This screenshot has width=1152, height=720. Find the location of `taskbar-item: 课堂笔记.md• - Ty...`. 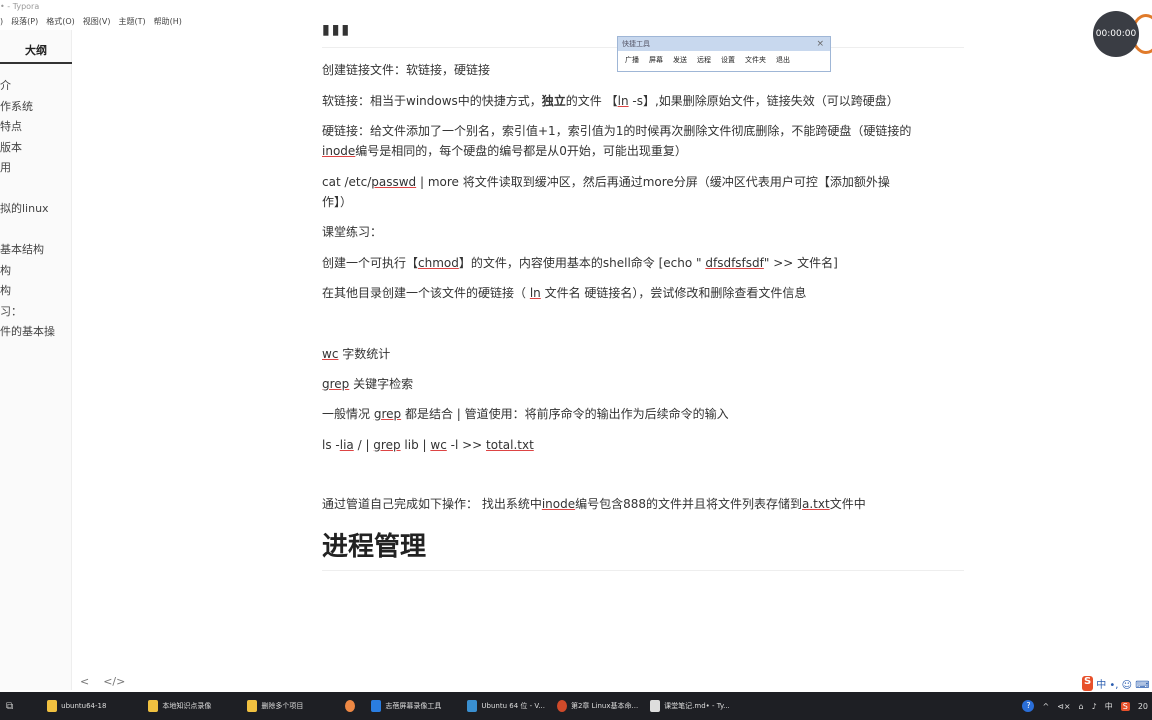

taskbar-item: 课堂笔记.md• - Ty... is located at coordinates (690, 706).